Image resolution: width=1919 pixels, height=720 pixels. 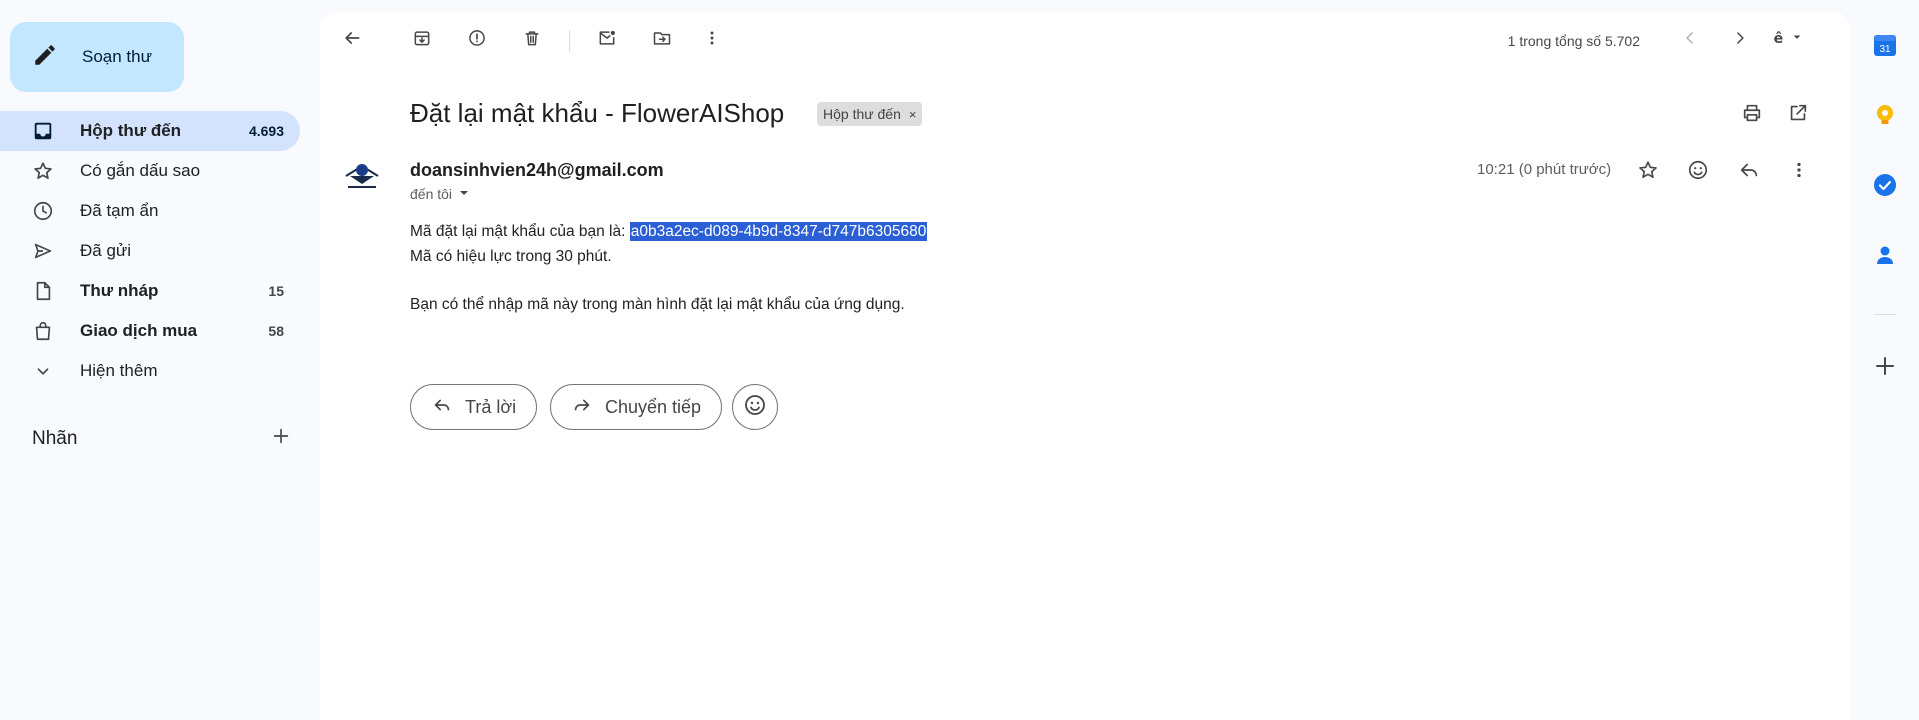 I want to click on inbox-icon, so click(x=43, y=131).